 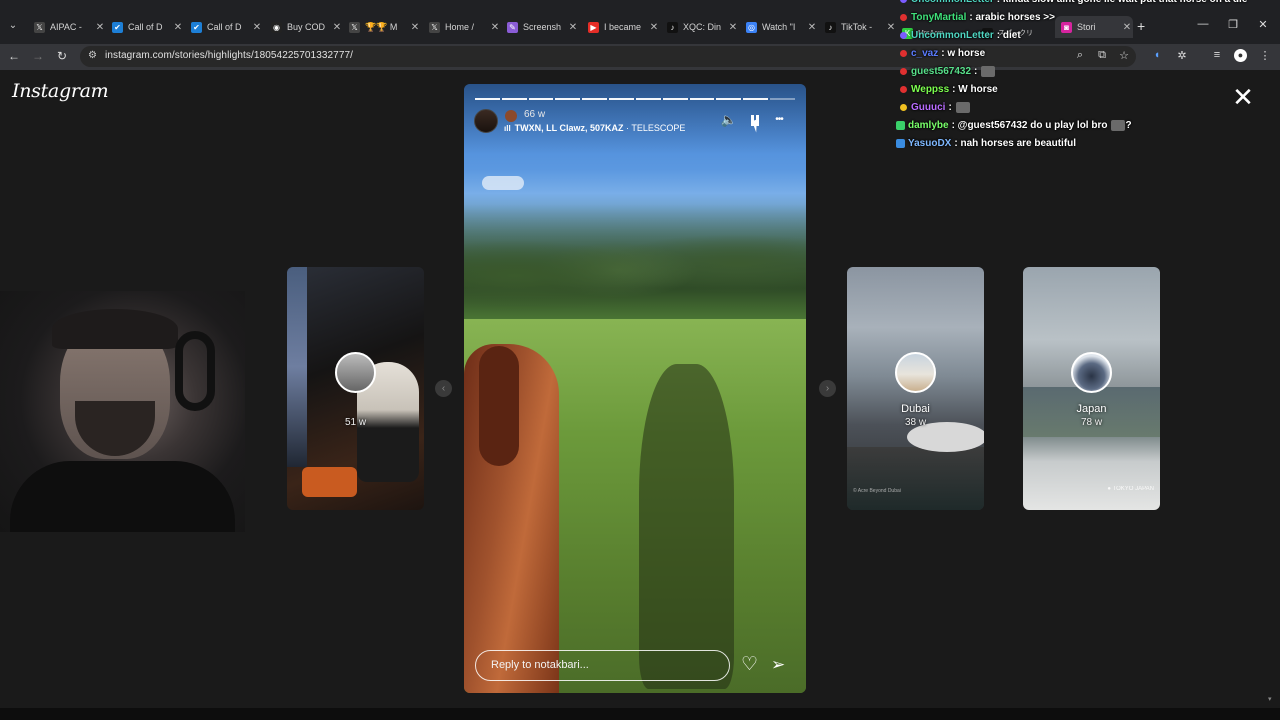 I want to click on send-message-icon: ➢, so click(x=778, y=665).